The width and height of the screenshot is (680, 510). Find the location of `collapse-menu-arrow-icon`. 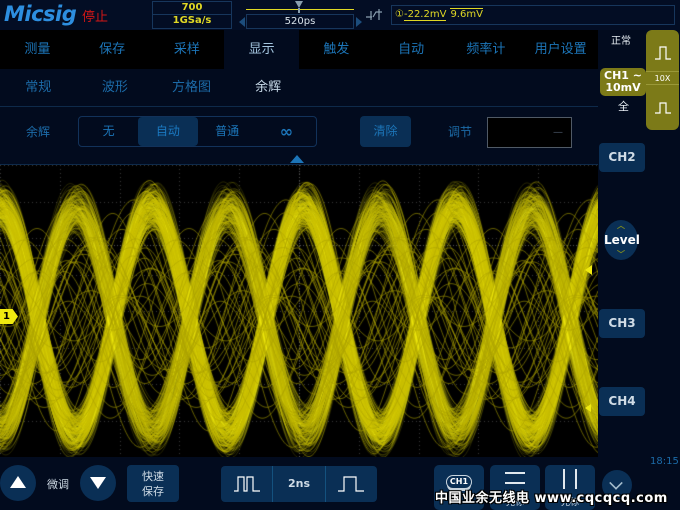

collapse-menu-arrow-icon is located at coordinates (297, 159).